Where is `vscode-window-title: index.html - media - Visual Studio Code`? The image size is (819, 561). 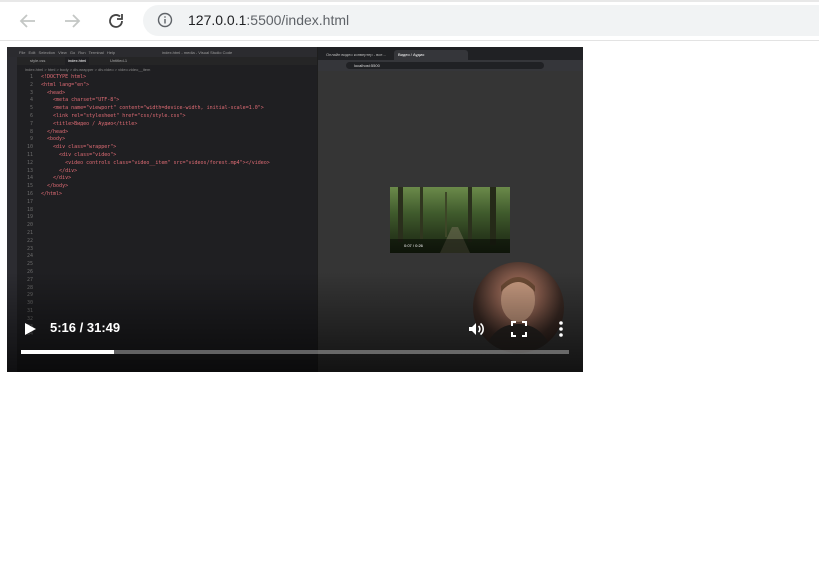
vscode-window-title: index.html - media - Visual Studio Code is located at coordinates (197, 52).